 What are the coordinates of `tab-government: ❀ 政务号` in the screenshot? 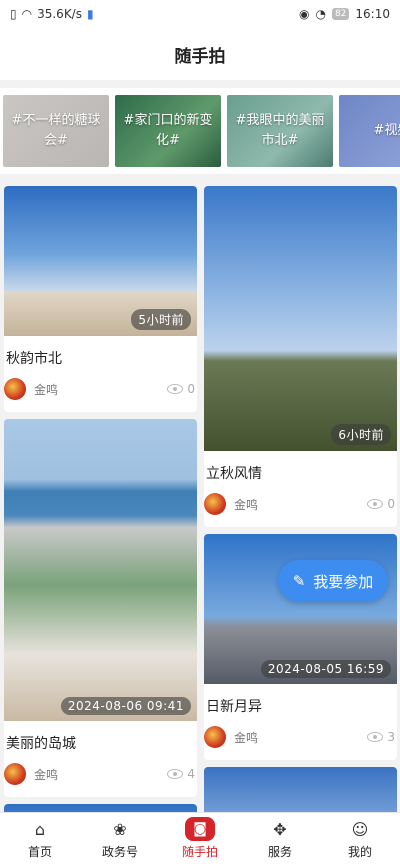 It's located at (120, 839).